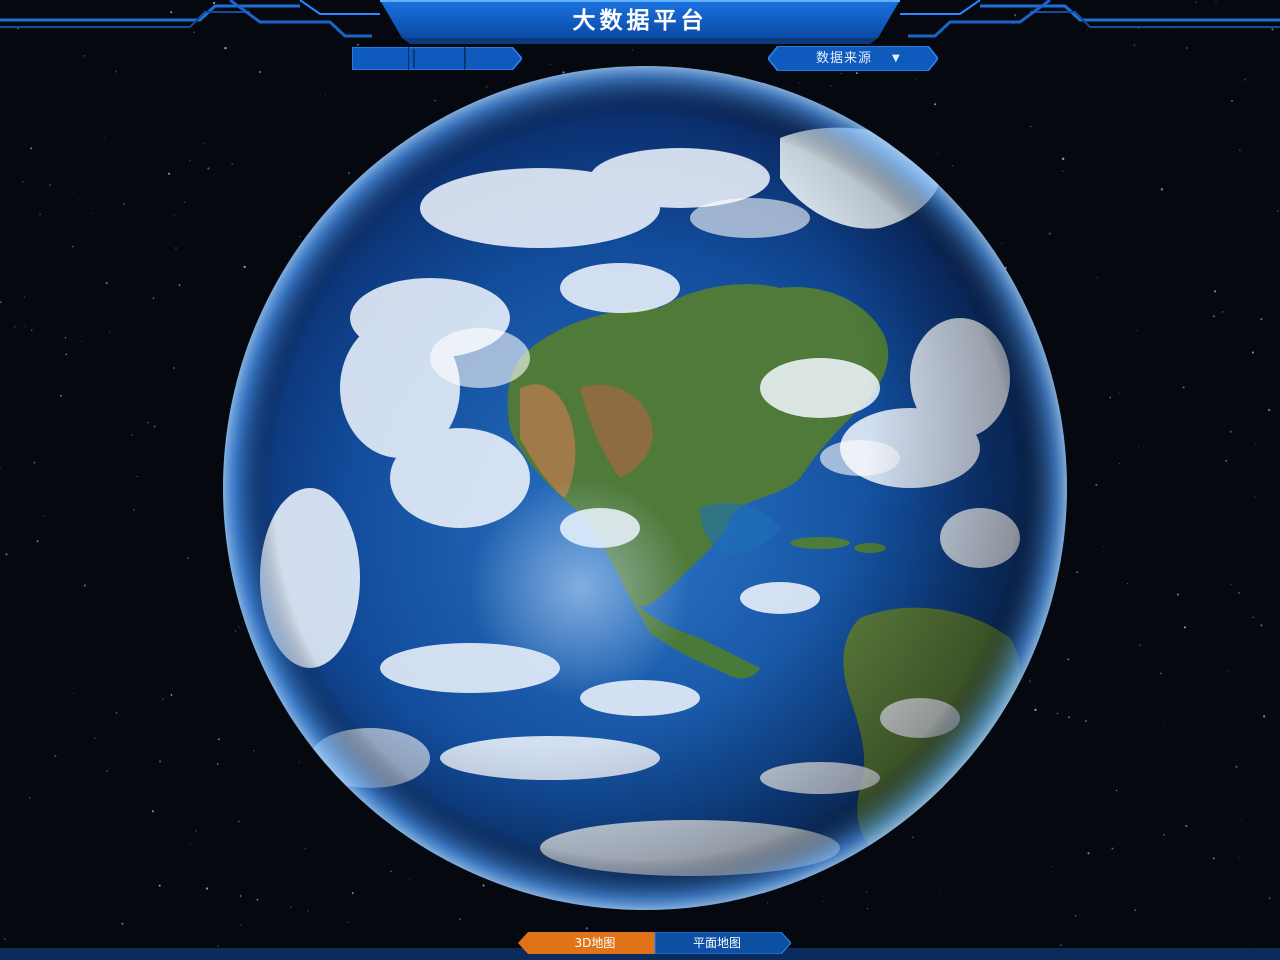  What do you see at coordinates (717, 943) in the screenshot?
I see `map-view-flat-button: 平面地图` at bounding box center [717, 943].